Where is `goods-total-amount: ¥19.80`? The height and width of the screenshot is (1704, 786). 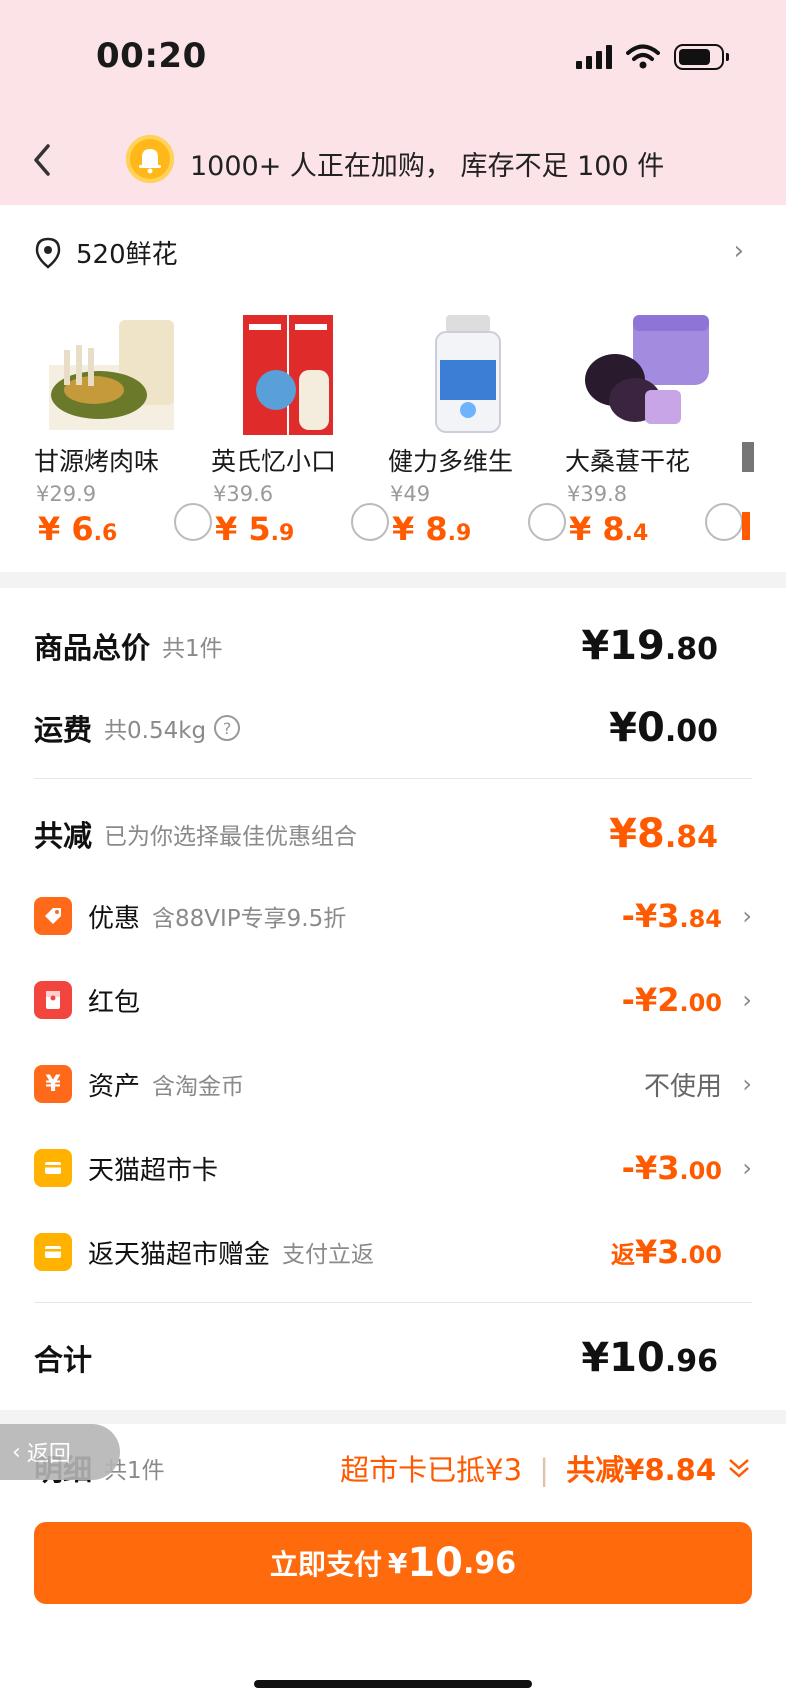
goods-total-amount: ¥19.80 is located at coordinates (649, 646).